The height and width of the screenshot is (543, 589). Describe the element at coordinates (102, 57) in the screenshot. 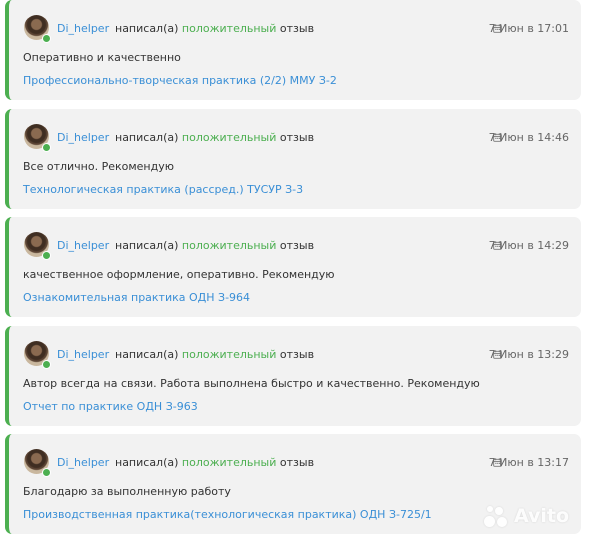

I see `review-comment: Оперативно и качественно` at that location.